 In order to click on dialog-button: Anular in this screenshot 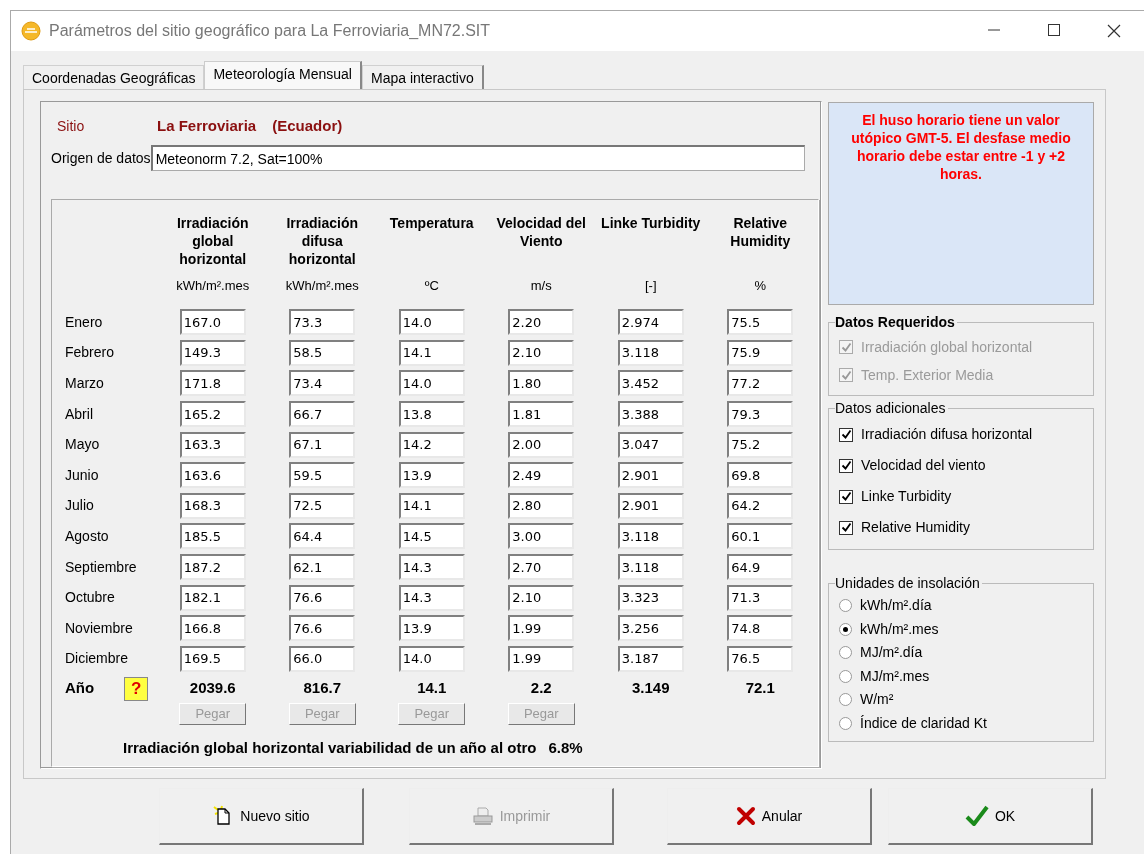, I will do `click(769, 816)`.